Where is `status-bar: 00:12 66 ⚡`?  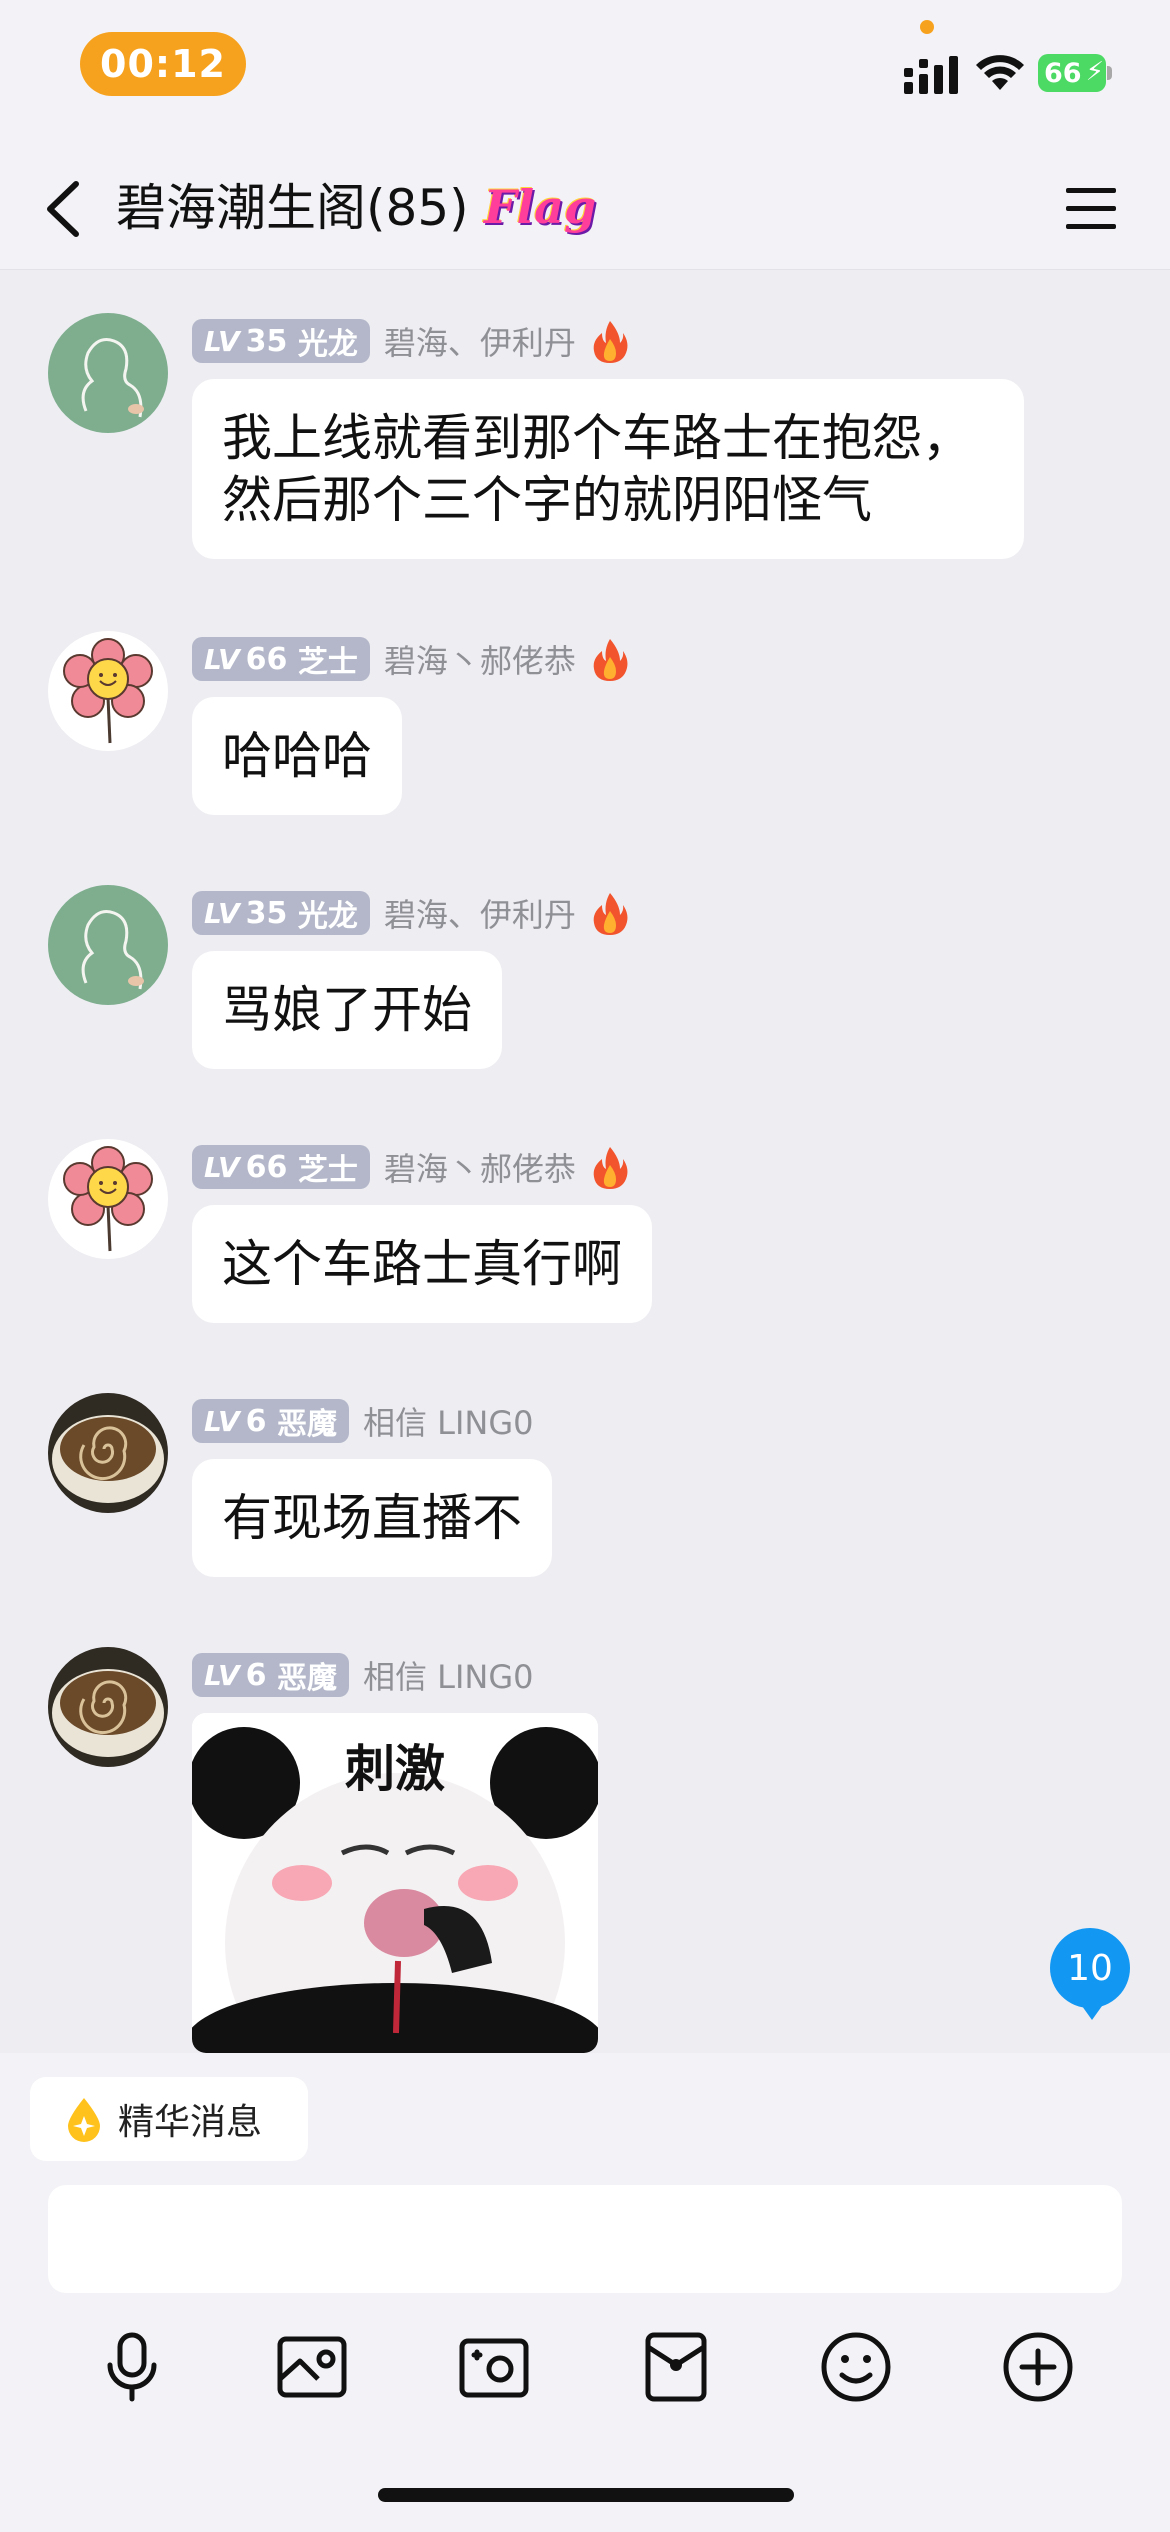 status-bar: 00:12 66 ⚡ is located at coordinates (585, 70).